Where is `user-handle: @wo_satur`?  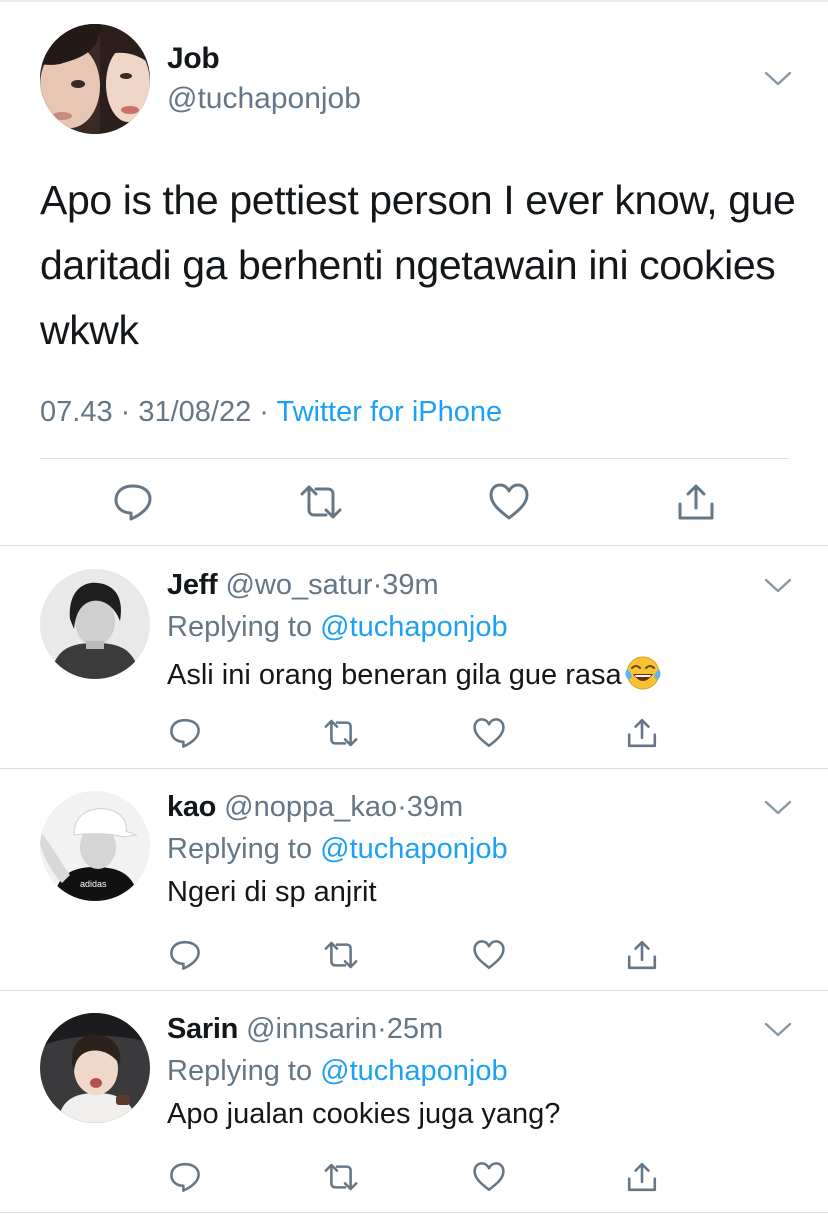 user-handle: @wo_satur is located at coordinates (298, 585).